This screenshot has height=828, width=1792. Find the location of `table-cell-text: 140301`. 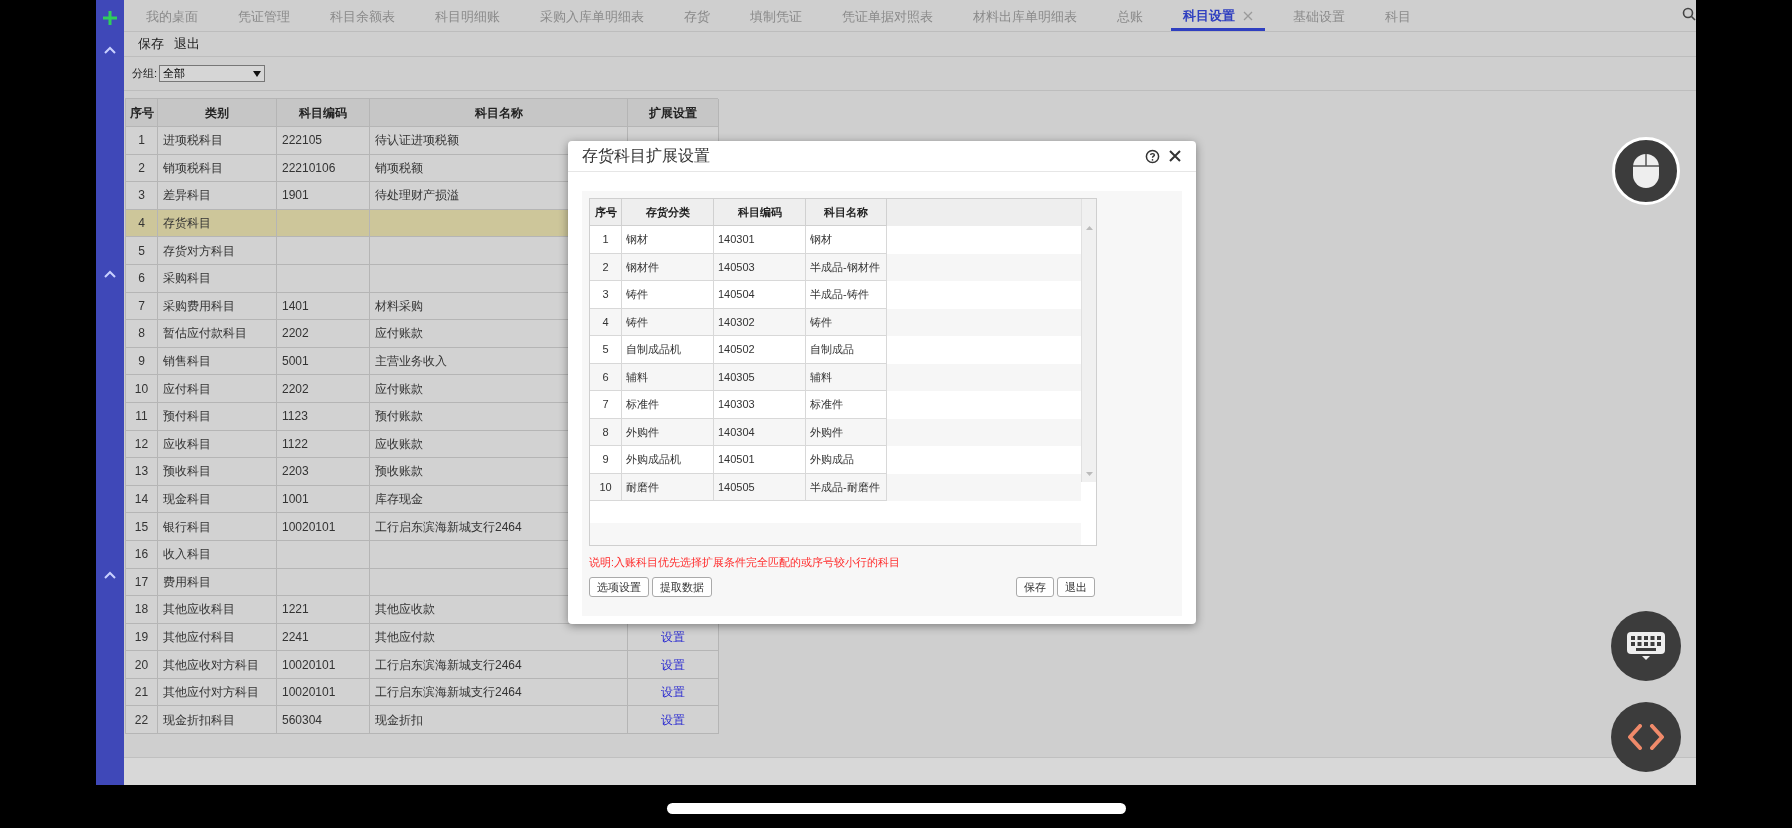

table-cell-text: 140301 is located at coordinates (736, 239).